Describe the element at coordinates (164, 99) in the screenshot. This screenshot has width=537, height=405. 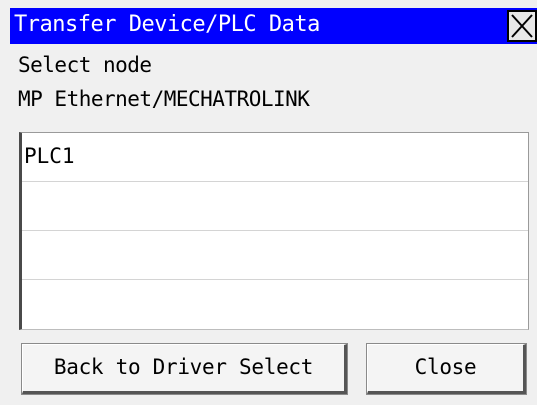
I see `driver-name-label: MP Ethernet/MECHATROLINK` at that location.